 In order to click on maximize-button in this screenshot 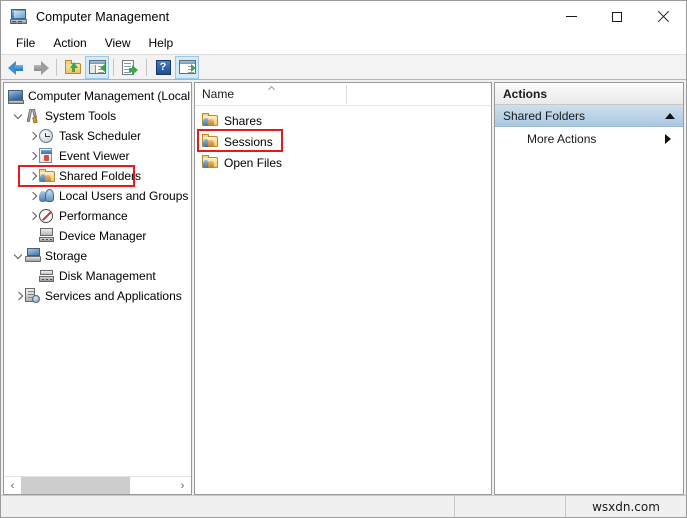, I will do `click(617, 16)`.